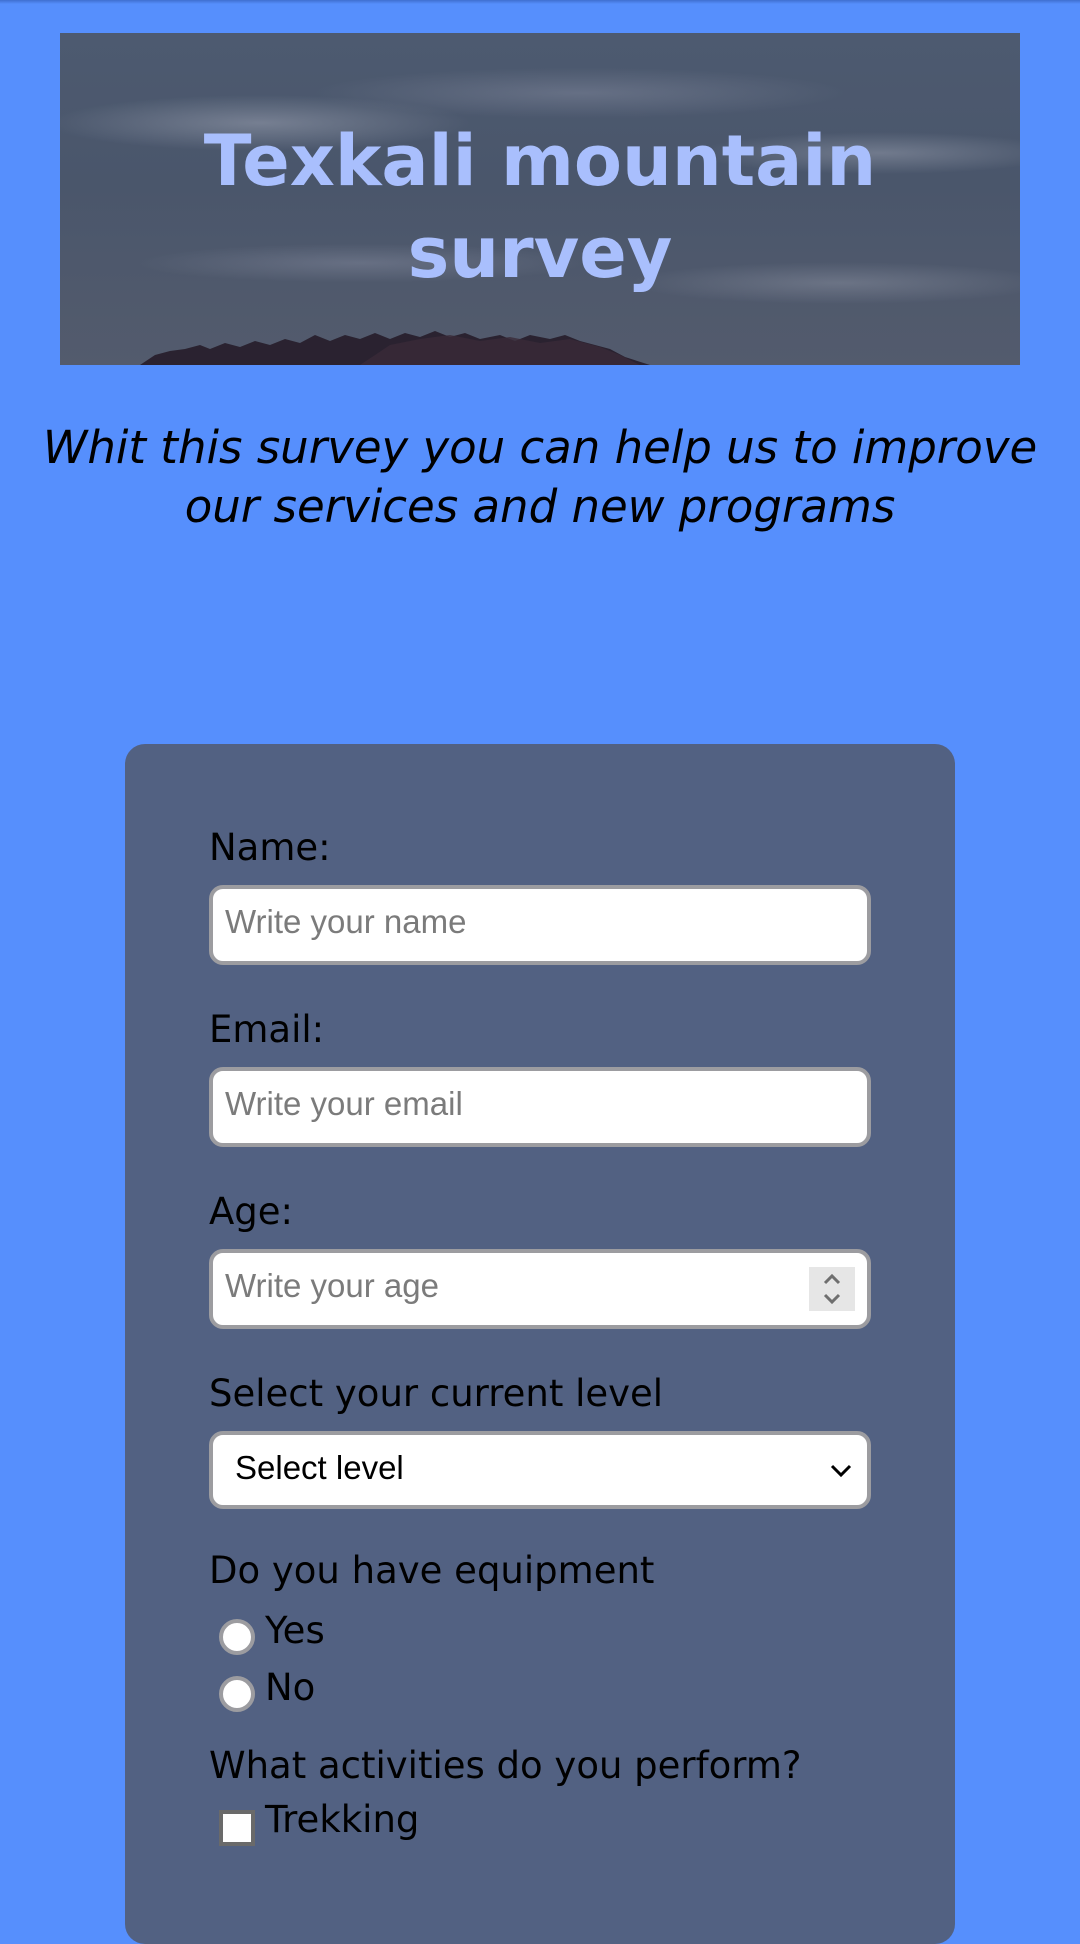 Image resolution: width=1080 pixels, height=1944 pixels. What do you see at coordinates (841, 1471) in the screenshot?
I see `chevron-down-icon` at bounding box center [841, 1471].